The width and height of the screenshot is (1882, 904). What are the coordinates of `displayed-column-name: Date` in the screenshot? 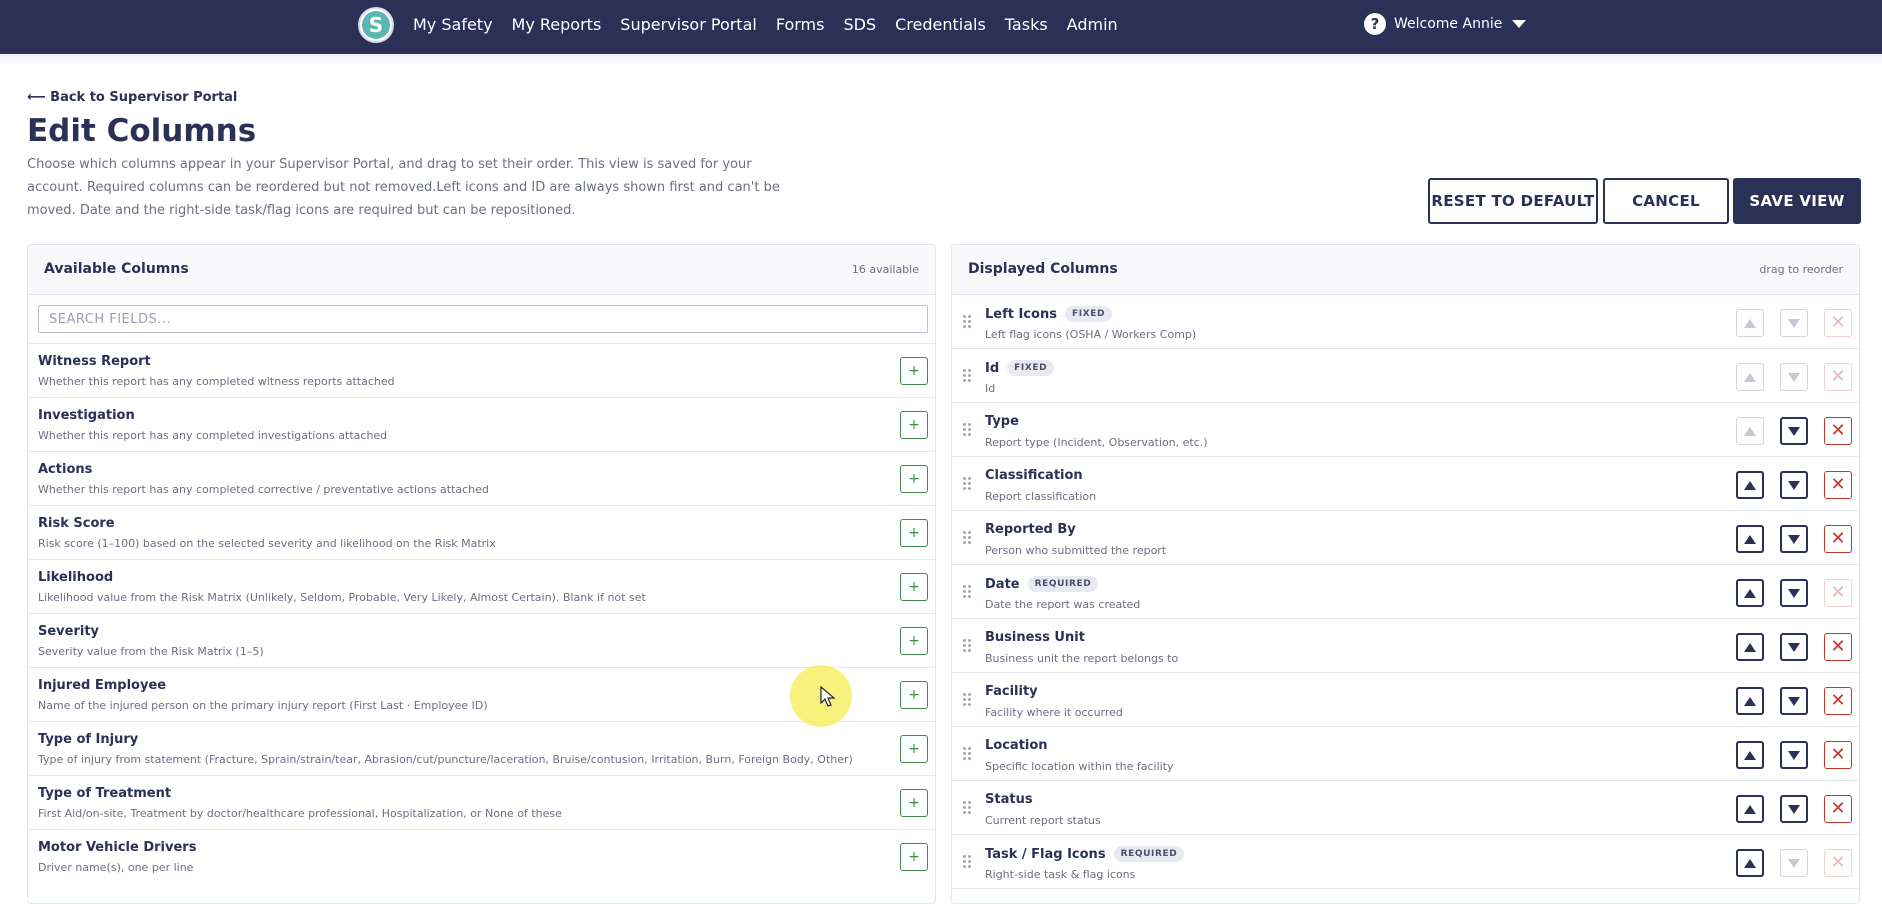 It's located at (1002, 584).